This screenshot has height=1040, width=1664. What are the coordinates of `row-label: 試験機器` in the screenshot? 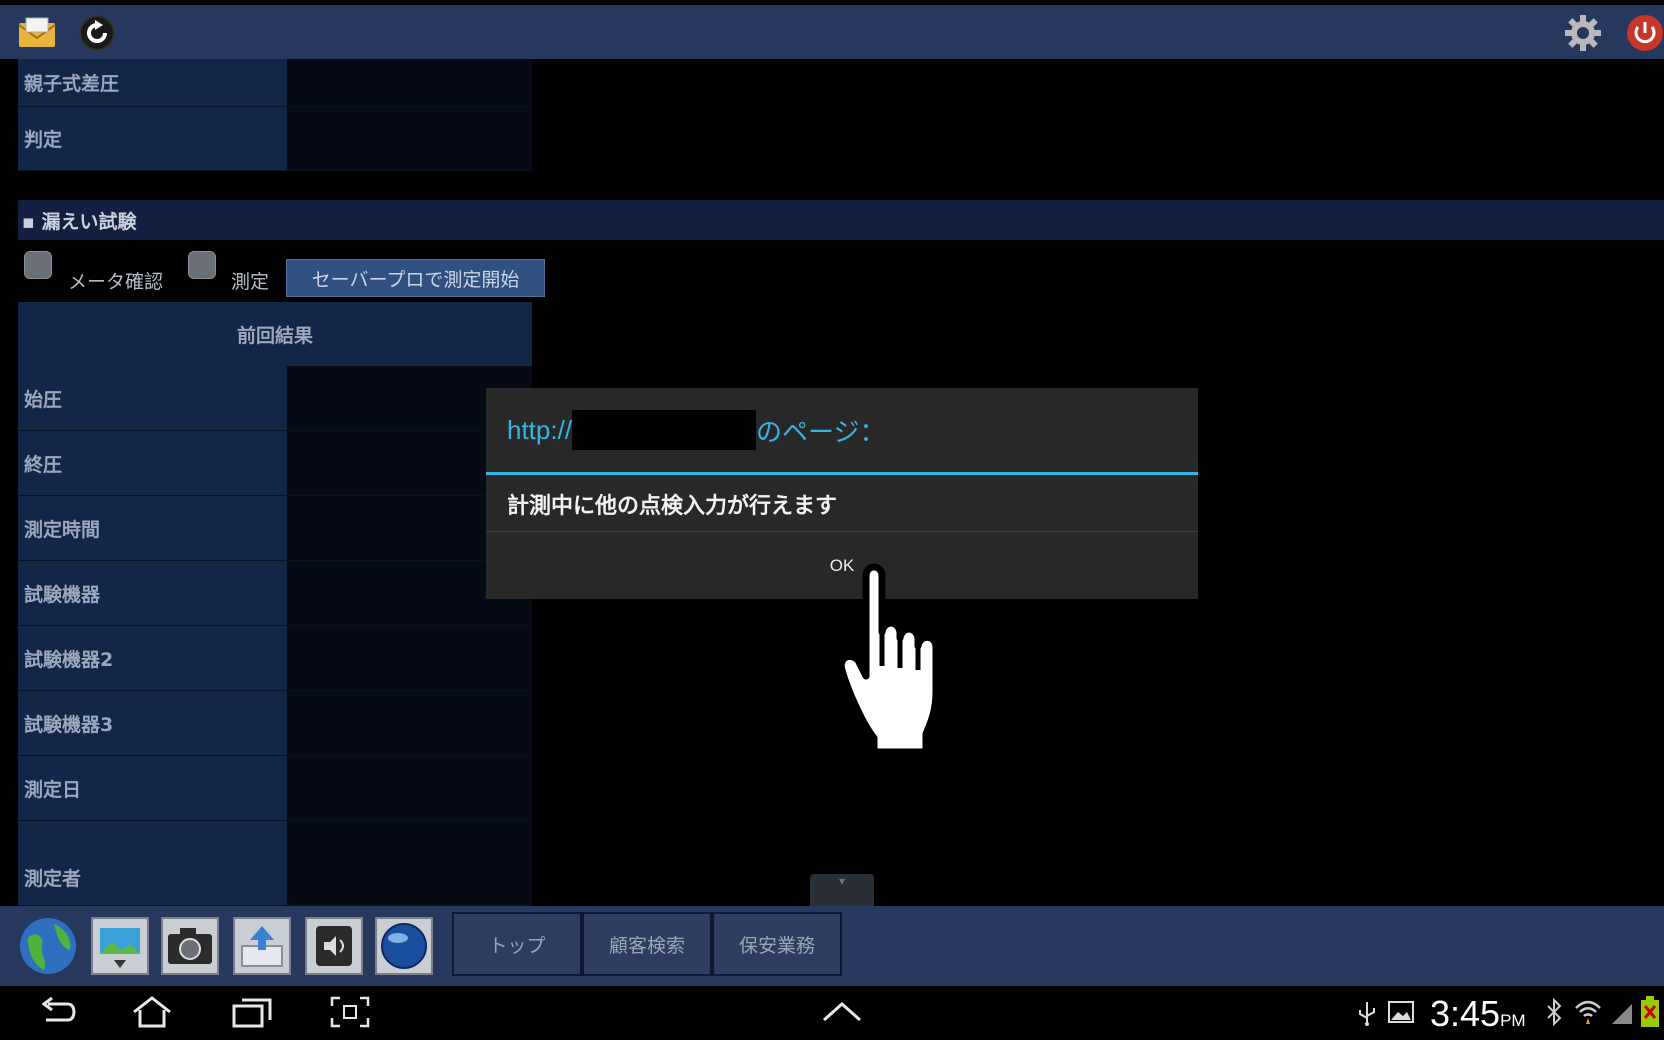 It's located at (152, 593).